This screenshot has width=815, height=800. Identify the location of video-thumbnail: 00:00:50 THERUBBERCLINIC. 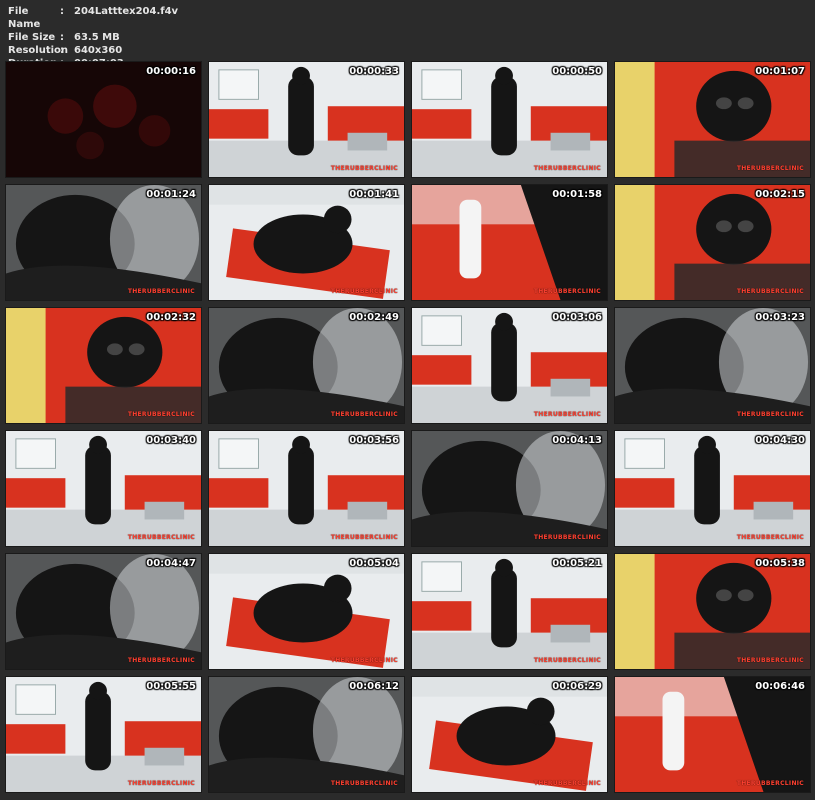
(509, 119).